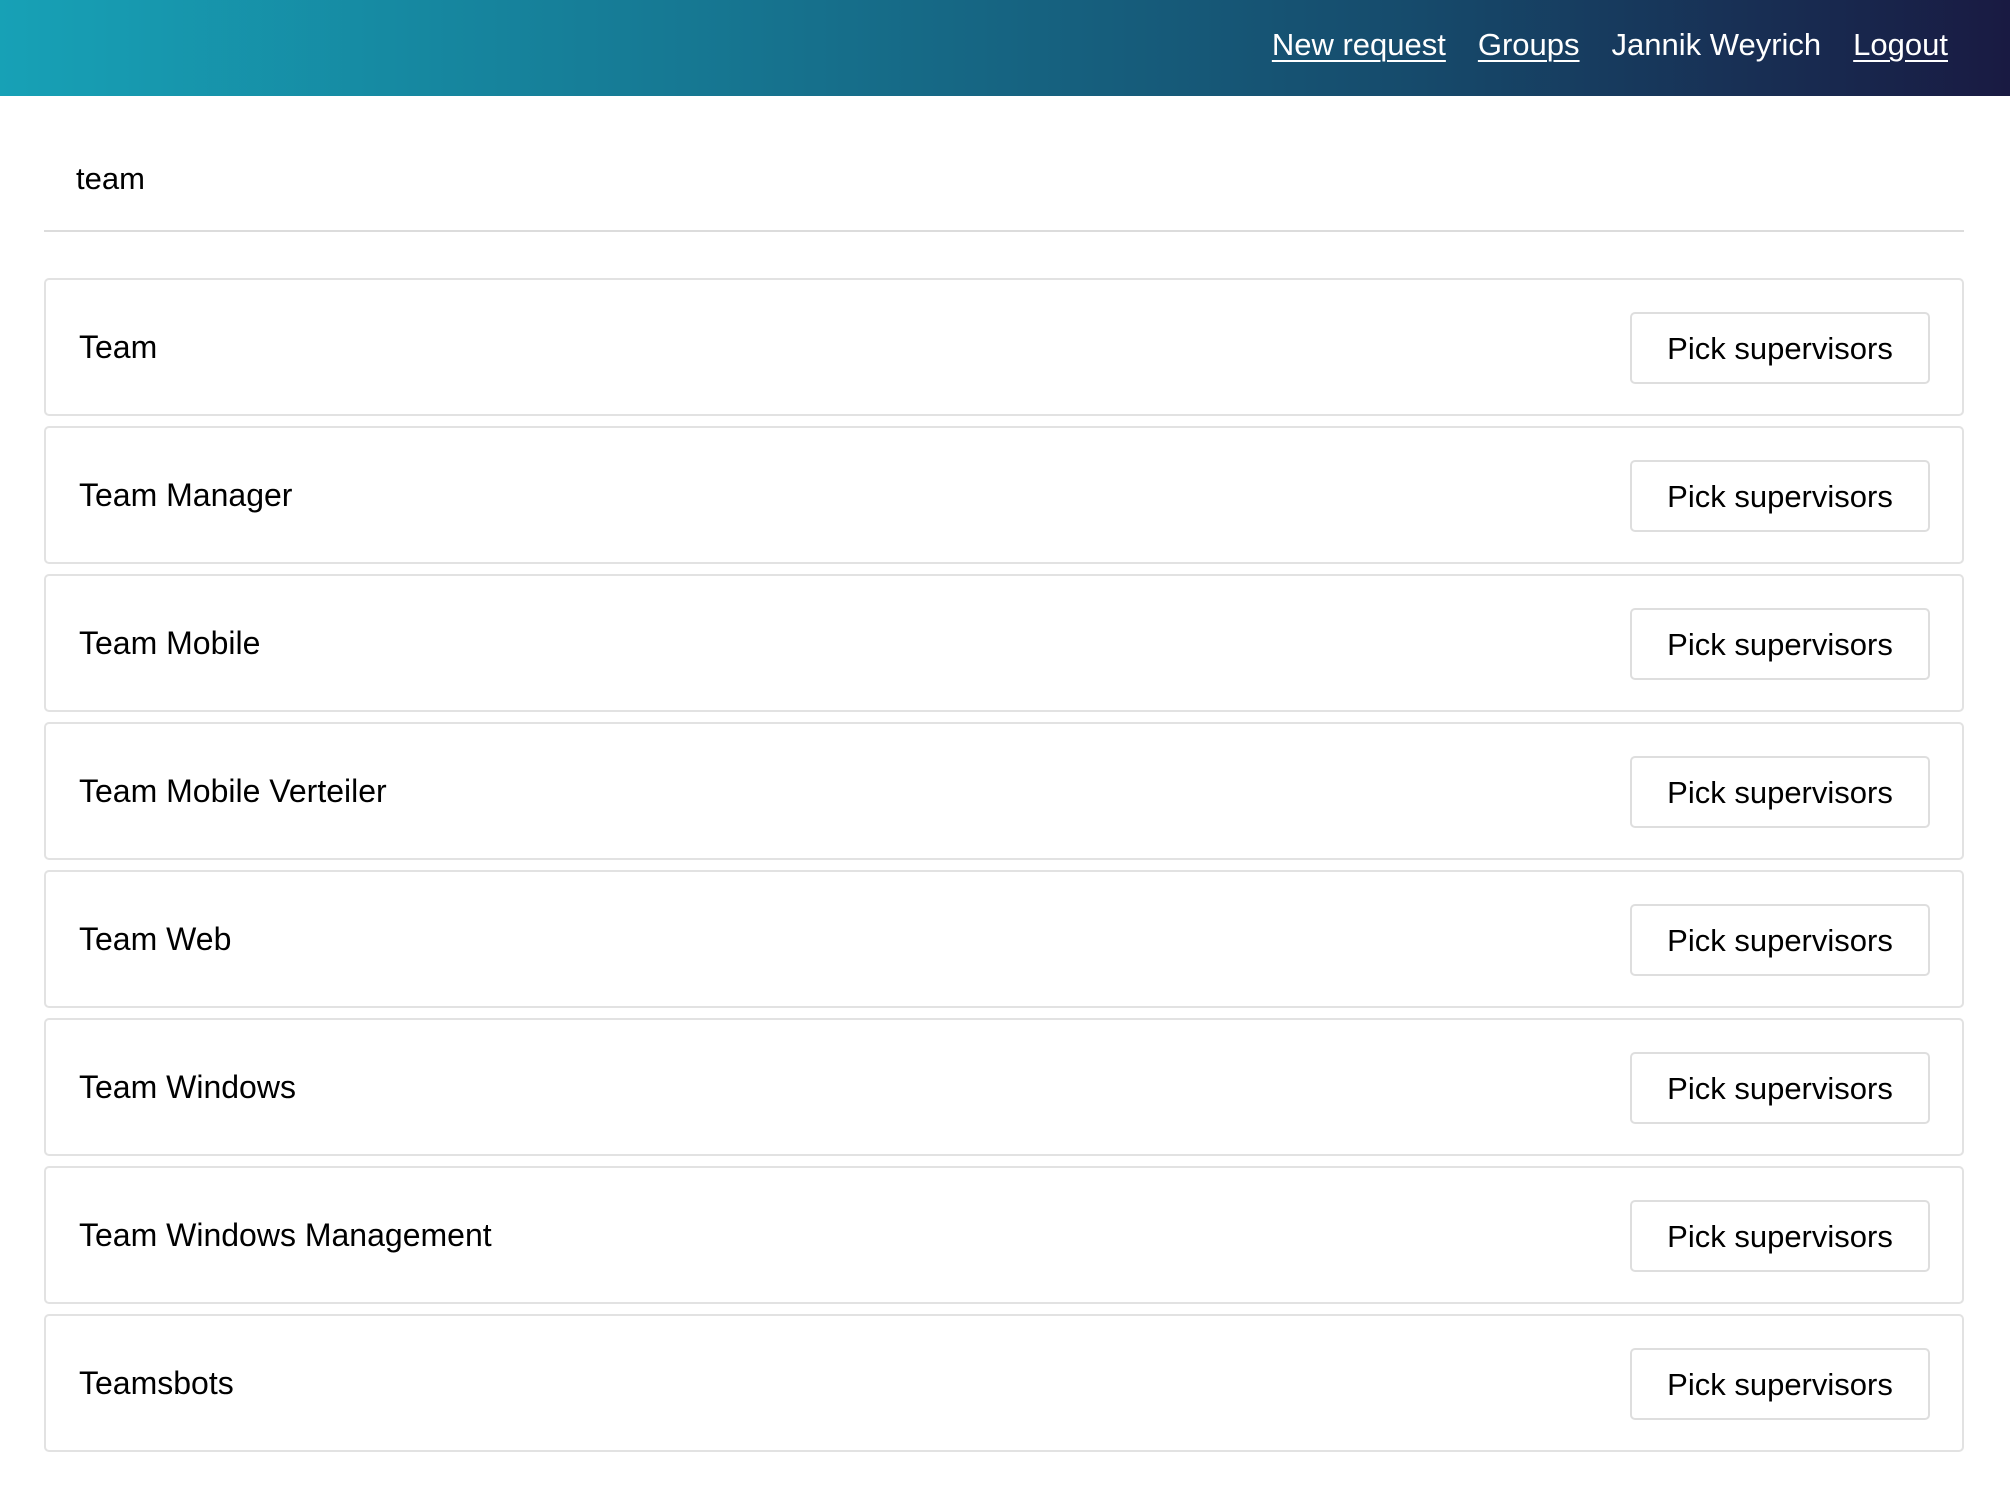 Image resolution: width=2010 pixels, height=1486 pixels. What do you see at coordinates (1004, 1383) in the screenshot?
I see `group-row: Teamsbots Pick supervisors` at bounding box center [1004, 1383].